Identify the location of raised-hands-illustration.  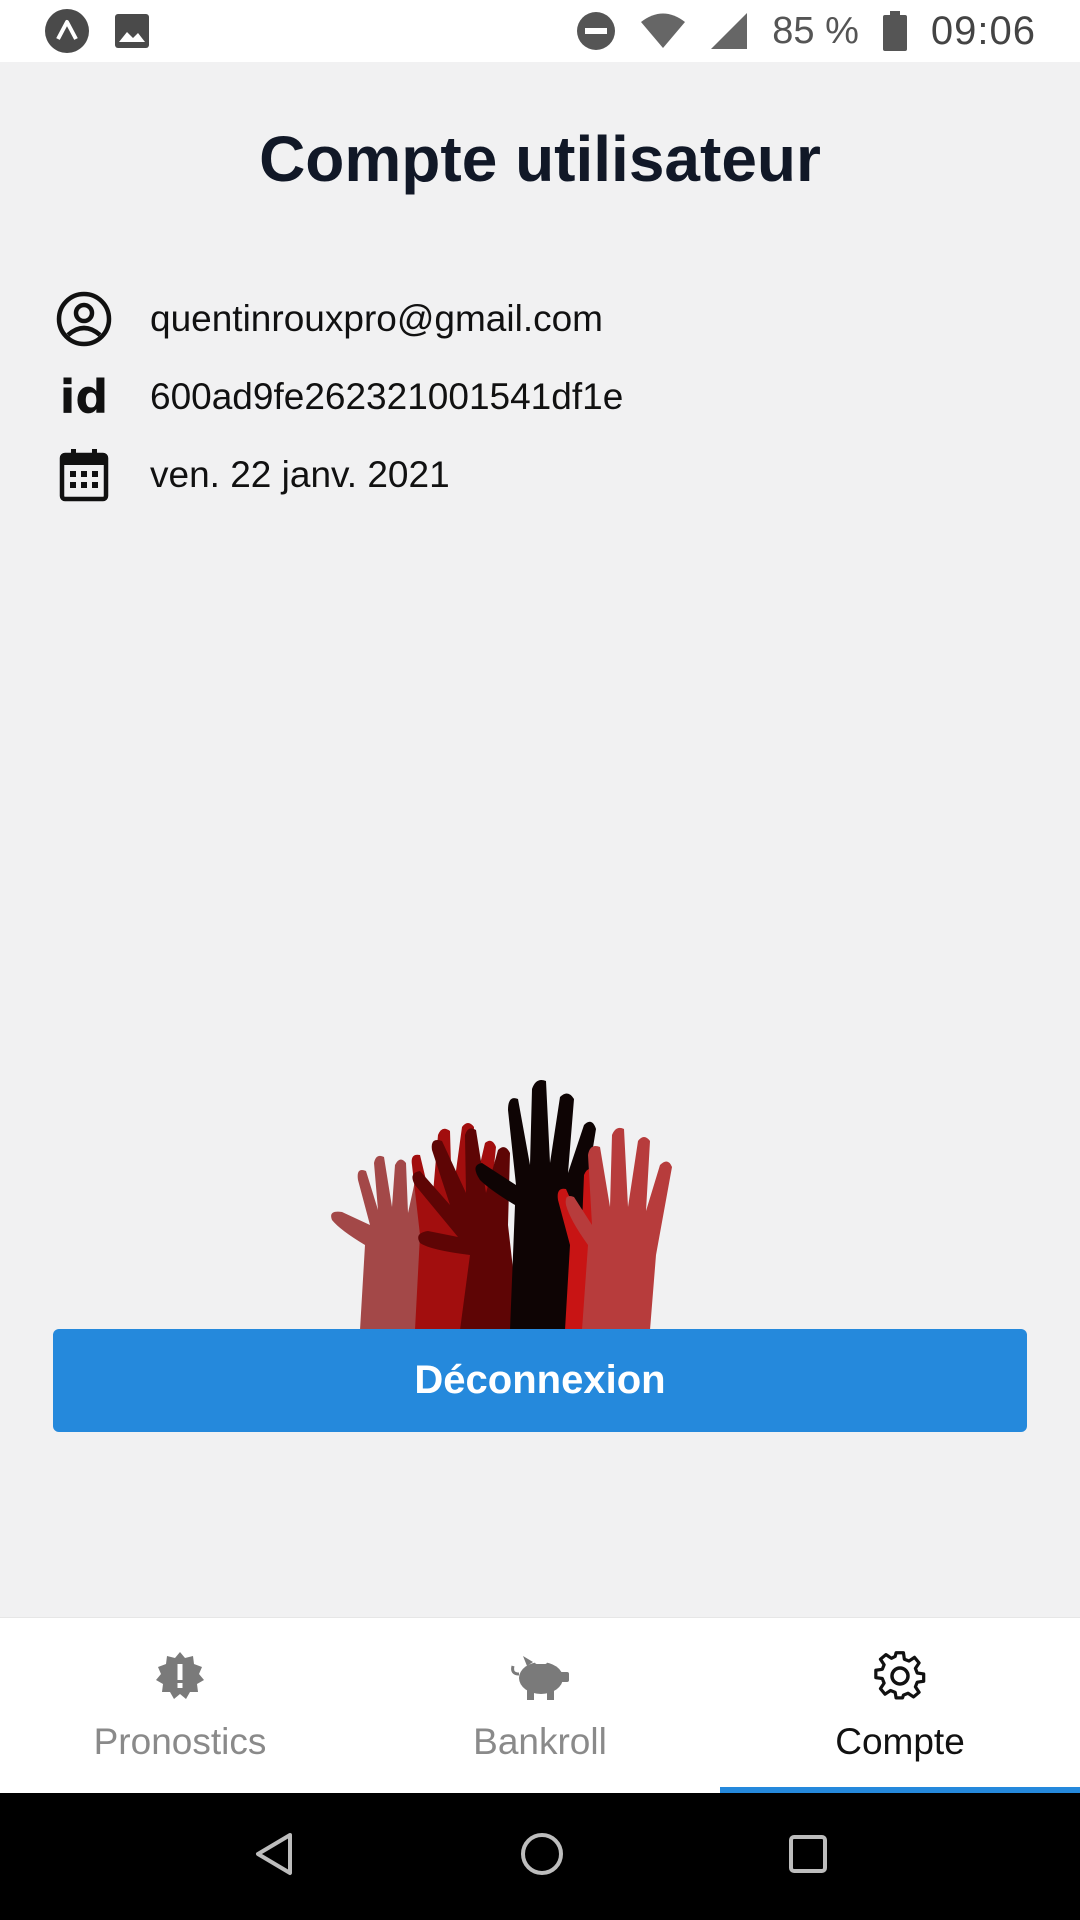
(501, 1205).